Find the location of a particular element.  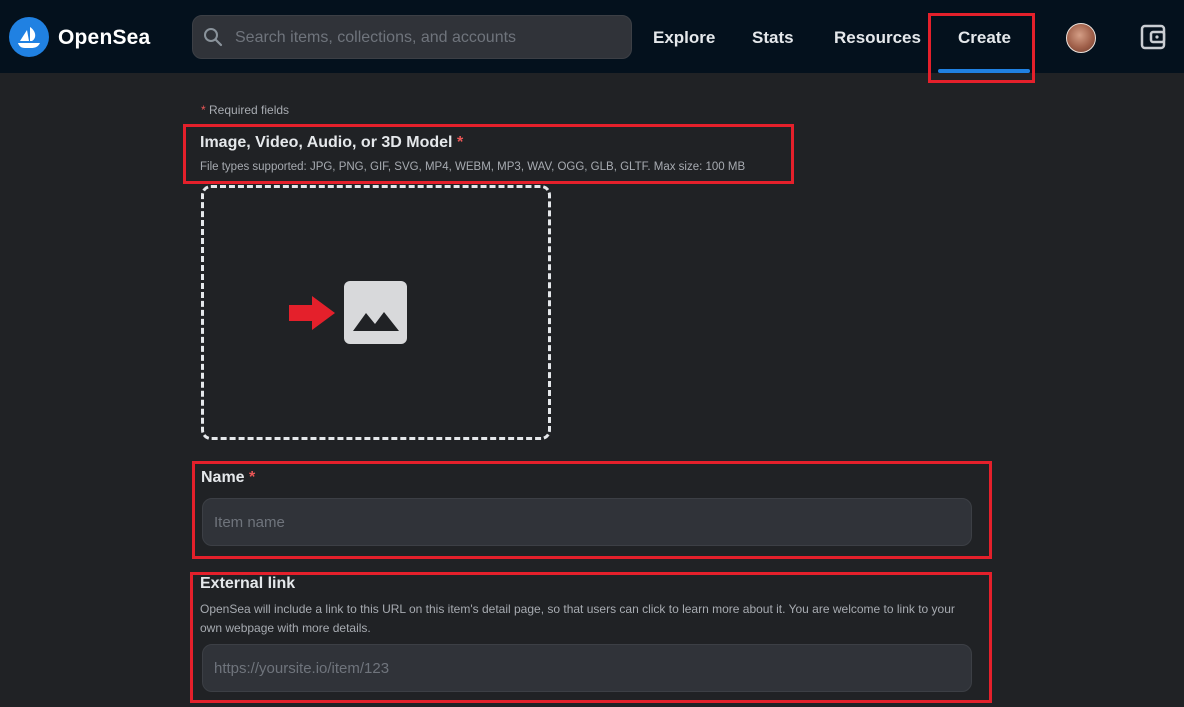

media-section-highlight is located at coordinates (488, 154).